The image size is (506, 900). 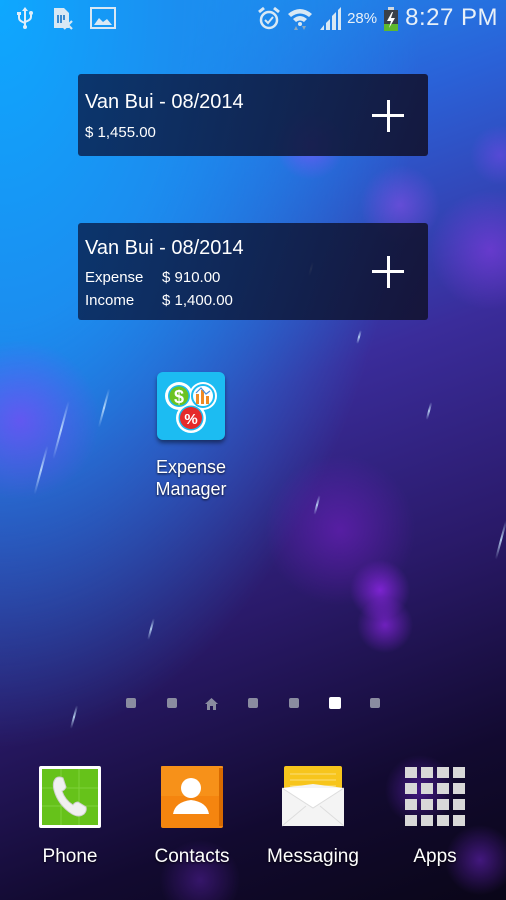 What do you see at coordinates (192, 797) in the screenshot?
I see `contacts-icon` at bounding box center [192, 797].